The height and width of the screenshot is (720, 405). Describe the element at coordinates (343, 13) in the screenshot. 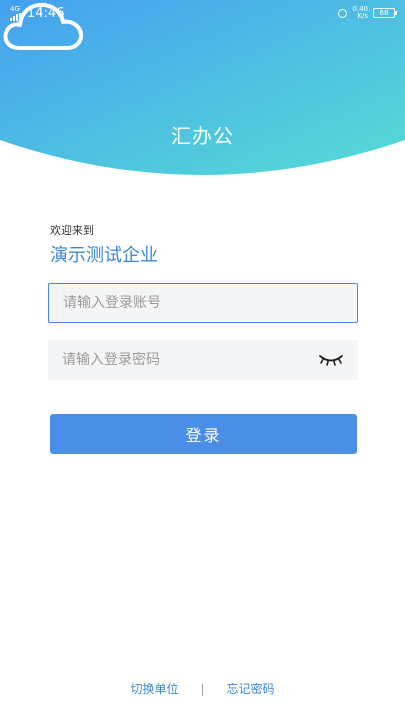

I see `alarm-icon` at that location.